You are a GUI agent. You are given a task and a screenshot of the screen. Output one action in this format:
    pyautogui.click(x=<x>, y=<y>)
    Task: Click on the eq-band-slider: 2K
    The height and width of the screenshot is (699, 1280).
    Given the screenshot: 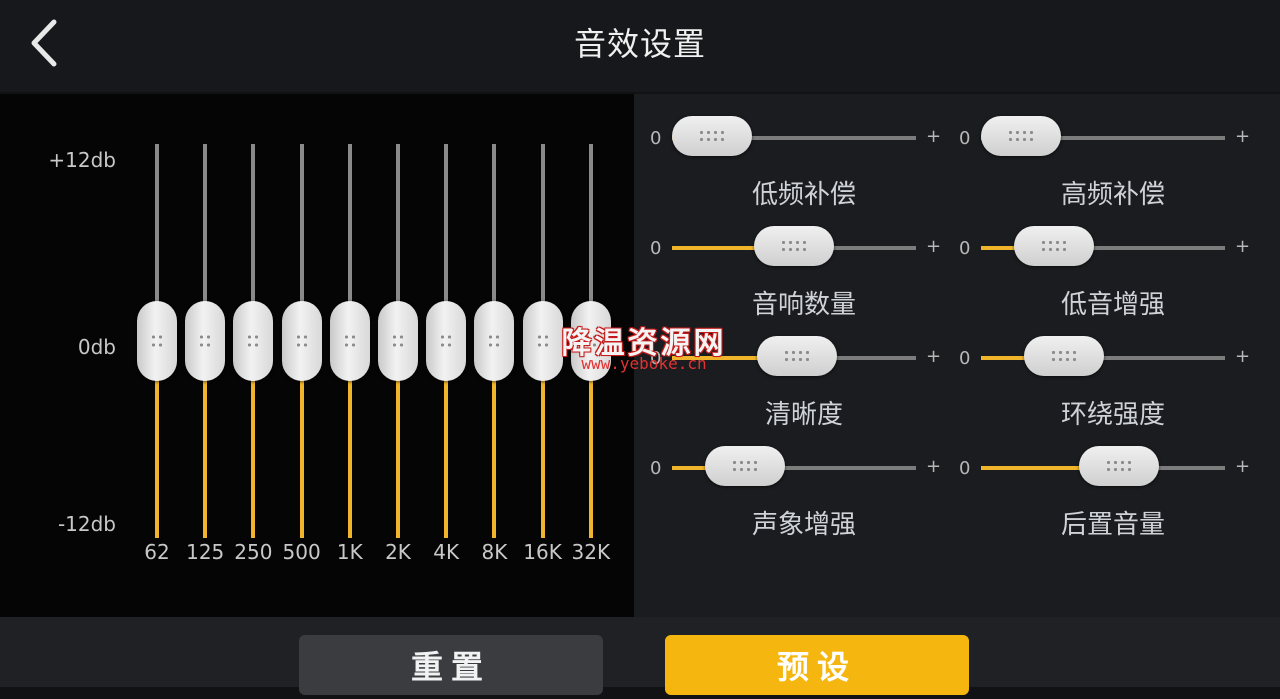 What is the action you would take?
    pyautogui.click(x=398, y=355)
    